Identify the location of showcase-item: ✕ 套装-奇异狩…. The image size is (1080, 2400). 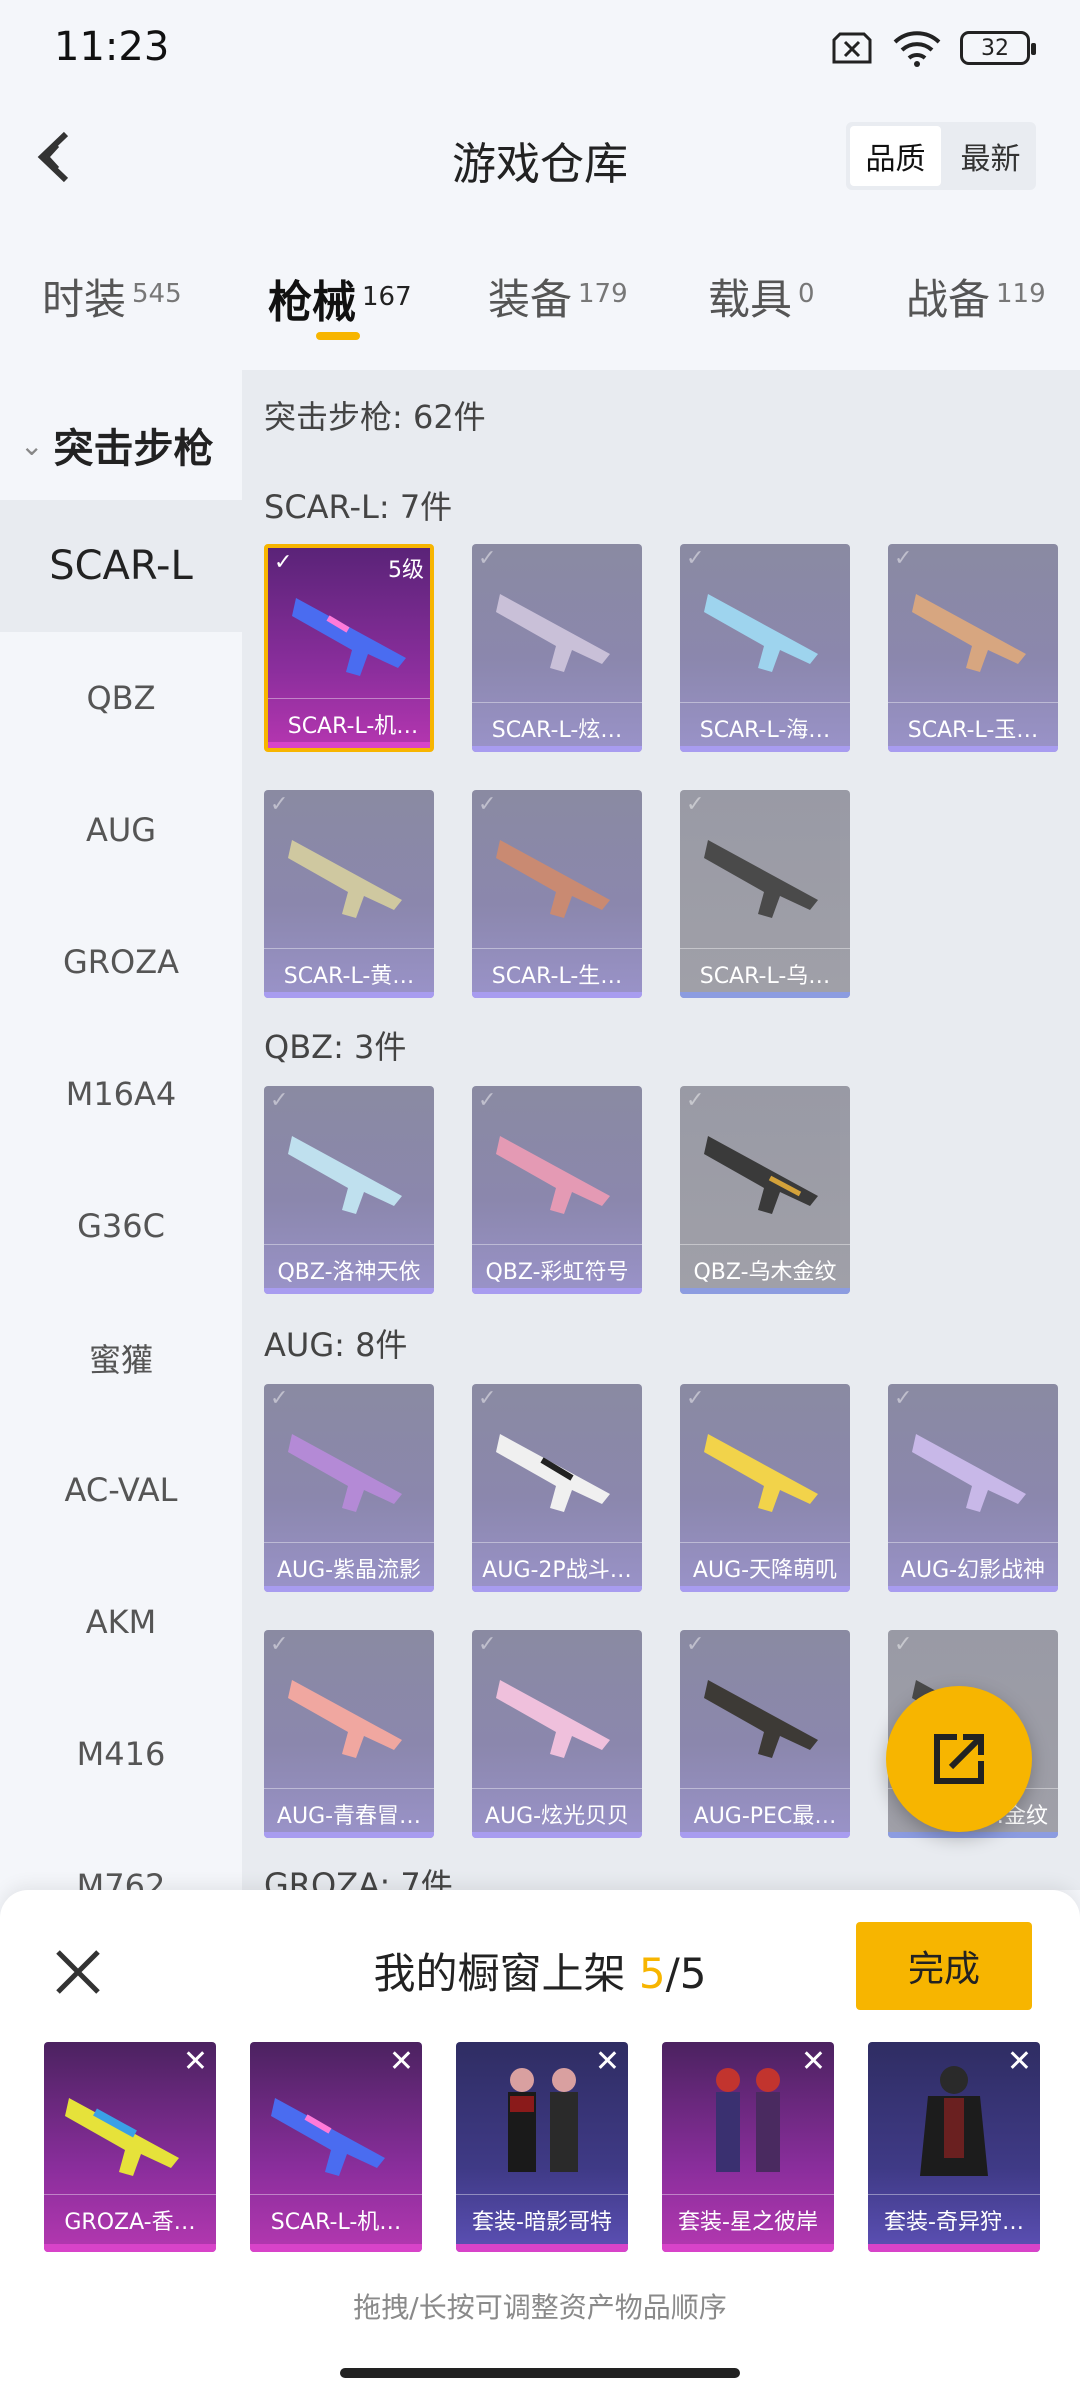
(954, 2147).